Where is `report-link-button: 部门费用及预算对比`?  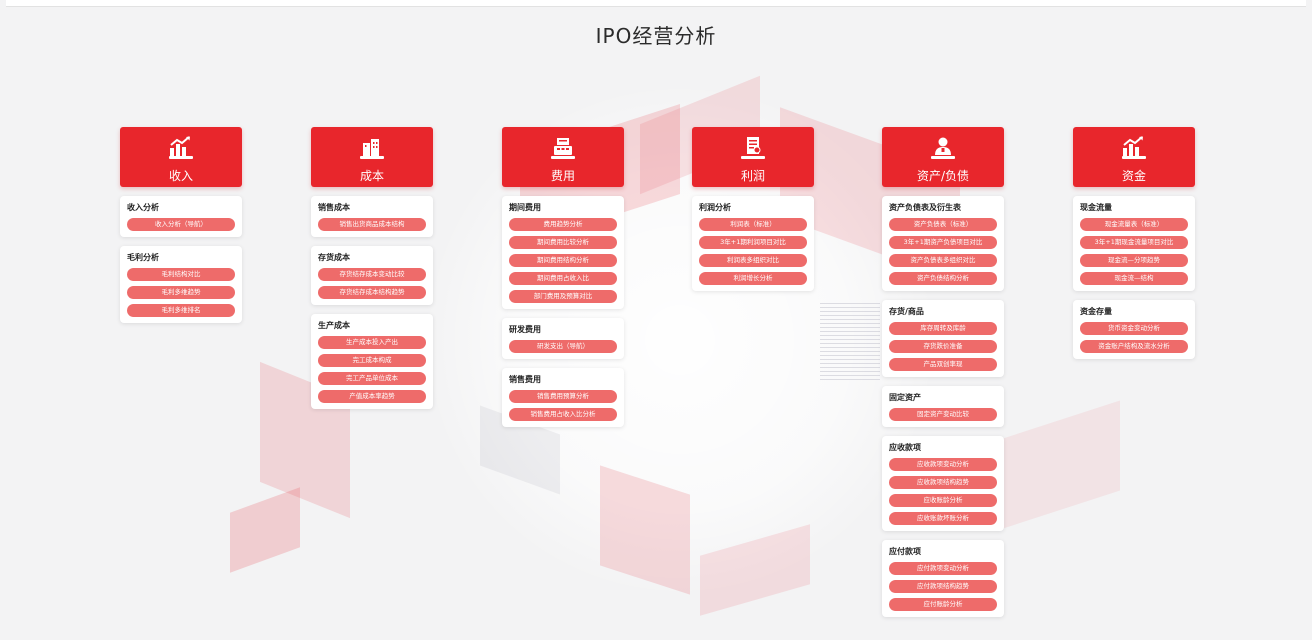 report-link-button: 部门费用及预算对比 is located at coordinates (563, 296).